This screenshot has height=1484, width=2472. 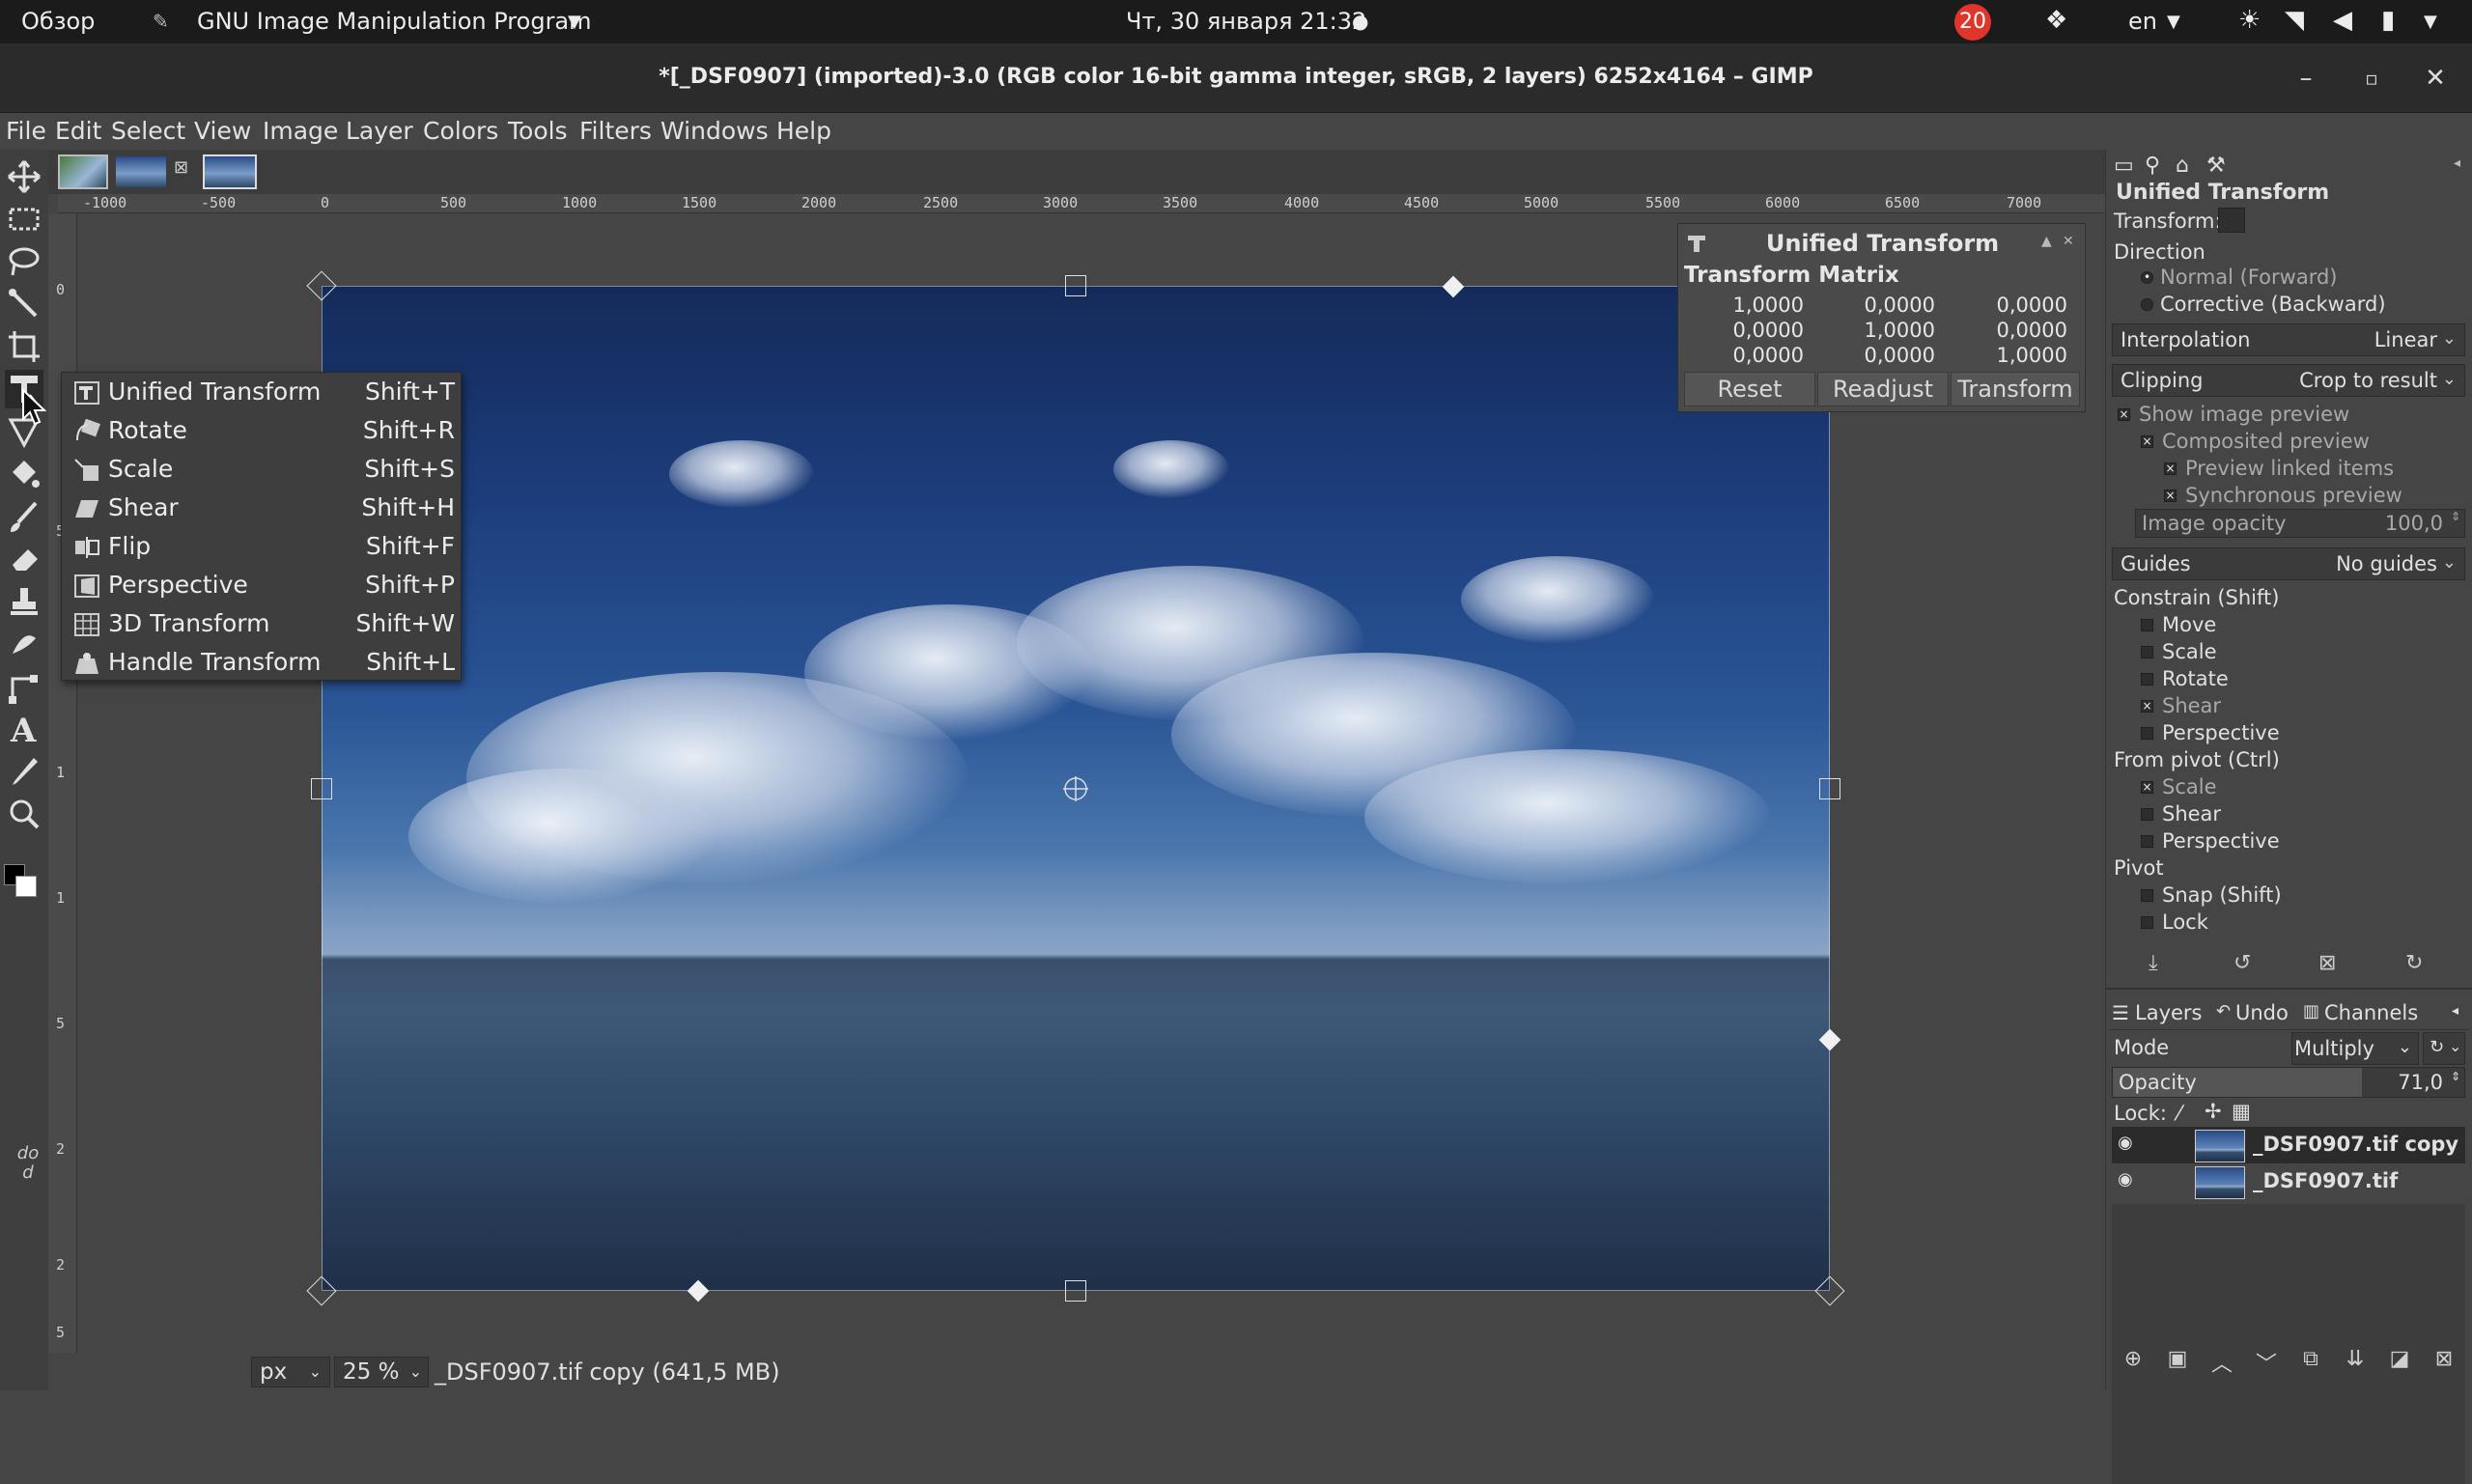 What do you see at coordinates (538, 131) in the screenshot?
I see `menu-tools: Tools` at bounding box center [538, 131].